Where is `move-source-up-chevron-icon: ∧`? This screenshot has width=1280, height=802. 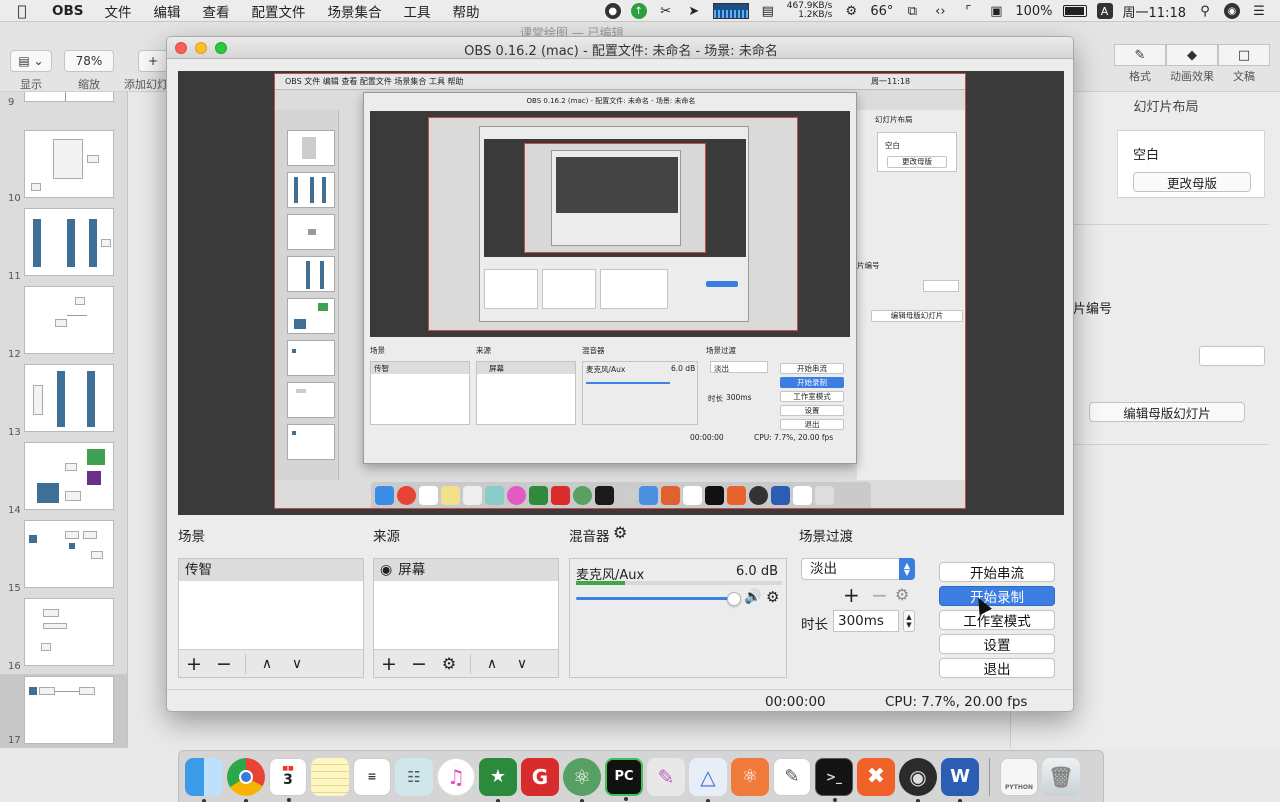 move-source-up-chevron-icon: ∧ is located at coordinates (492, 664).